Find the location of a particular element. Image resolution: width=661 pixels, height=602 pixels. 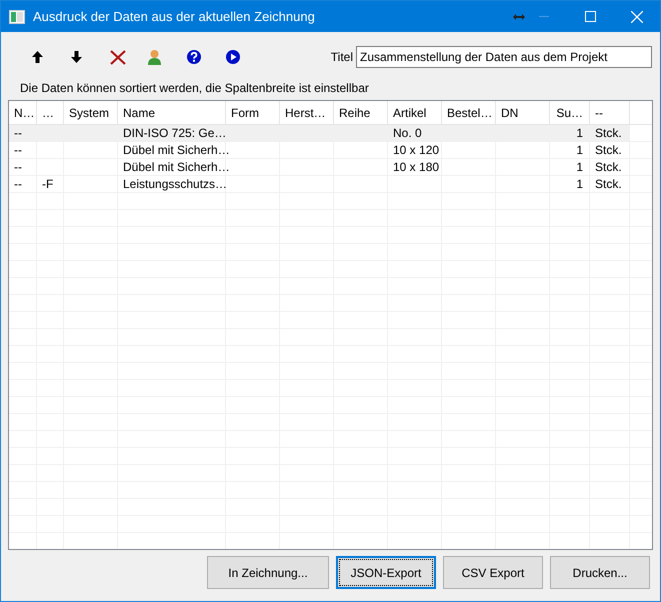

help-icon is located at coordinates (194, 57).